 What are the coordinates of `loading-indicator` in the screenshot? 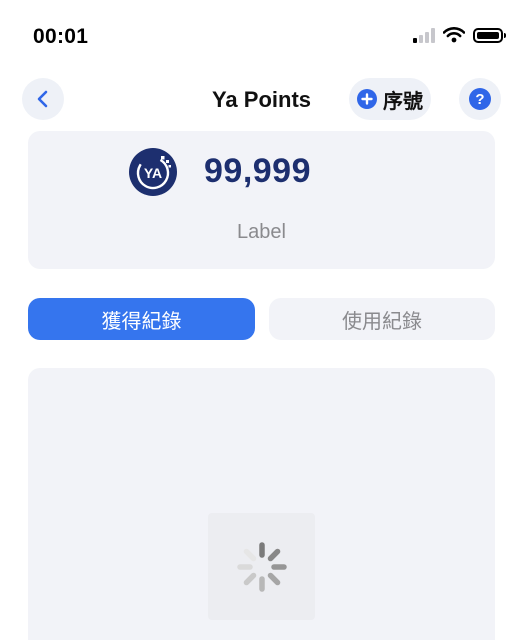 It's located at (261, 566).